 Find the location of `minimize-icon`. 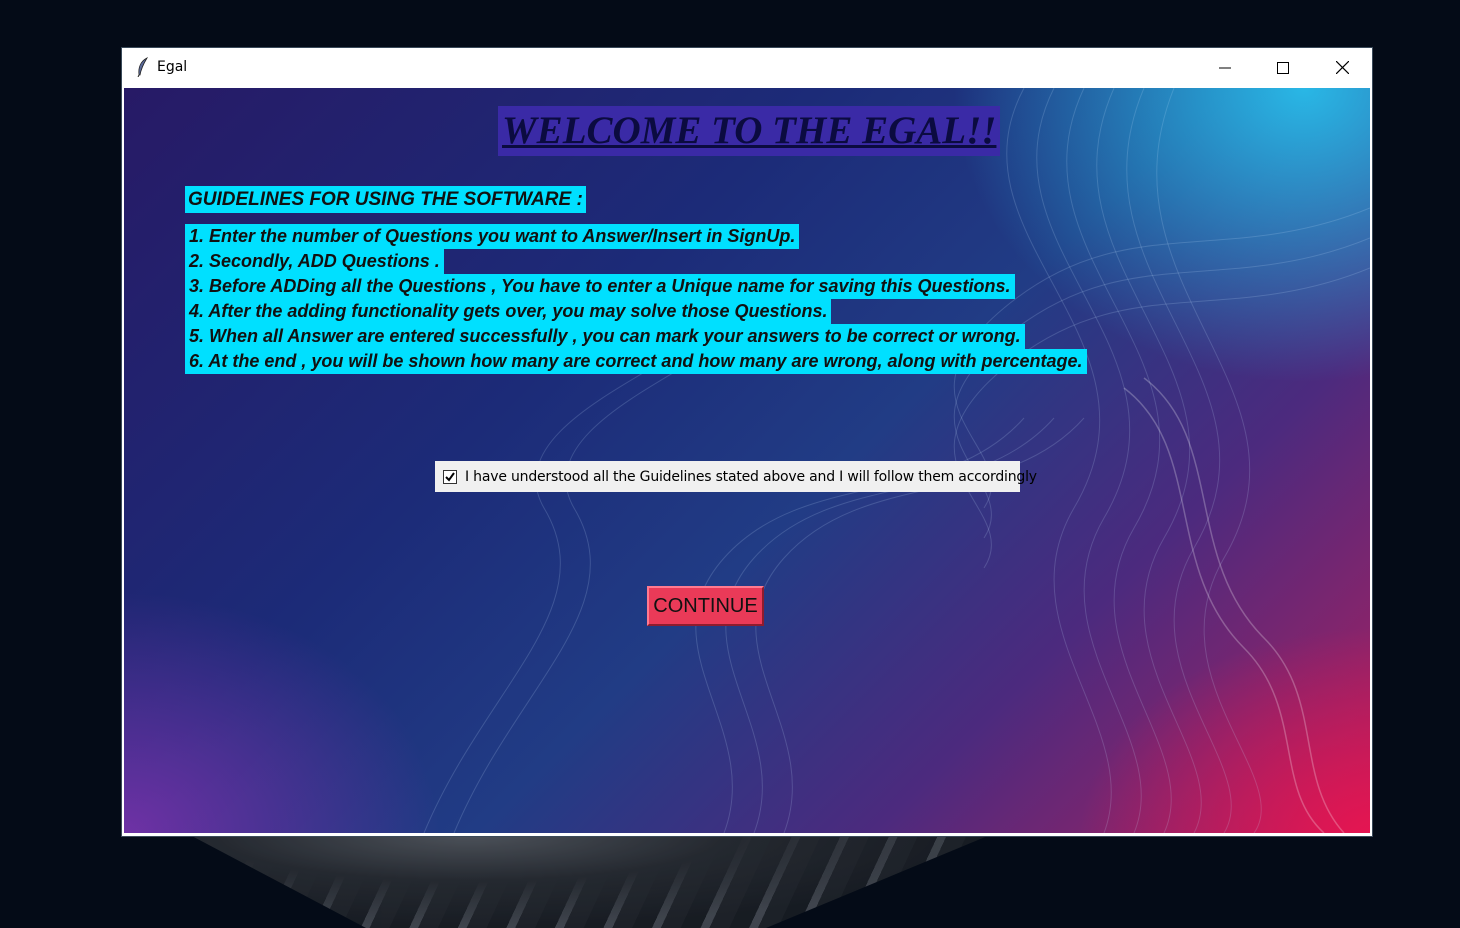

minimize-icon is located at coordinates (1225, 67).